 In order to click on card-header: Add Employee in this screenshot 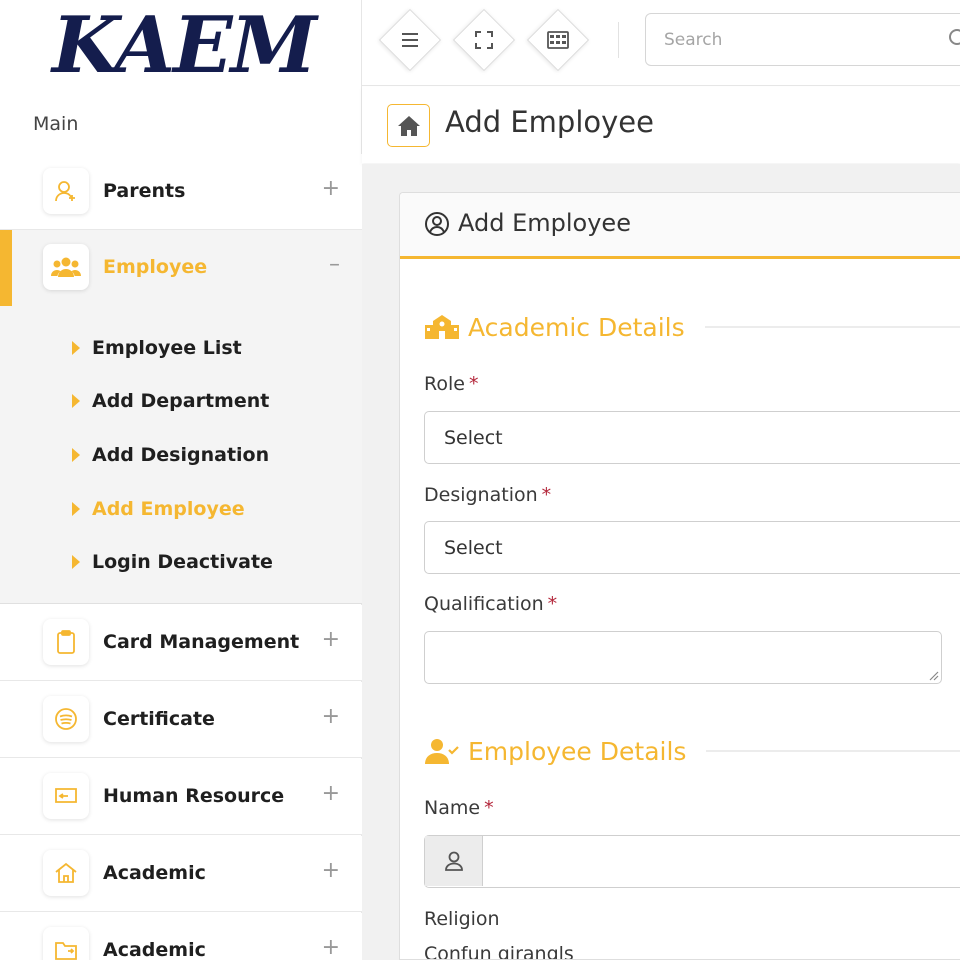, I will do `click(680, 226)`.